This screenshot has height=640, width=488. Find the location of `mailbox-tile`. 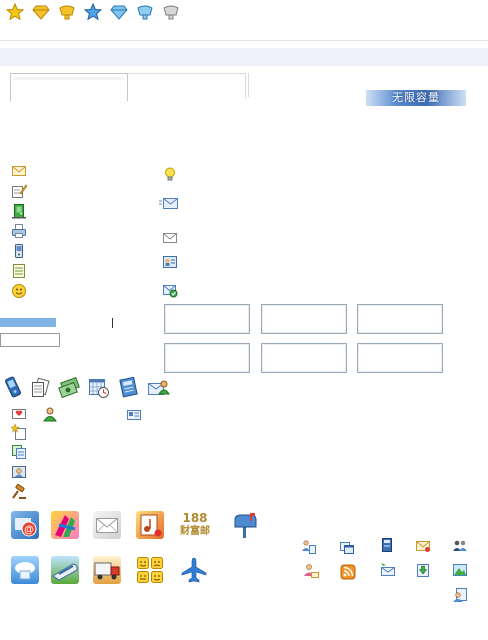

mailbox-tile is located at coordinates (245, 525).